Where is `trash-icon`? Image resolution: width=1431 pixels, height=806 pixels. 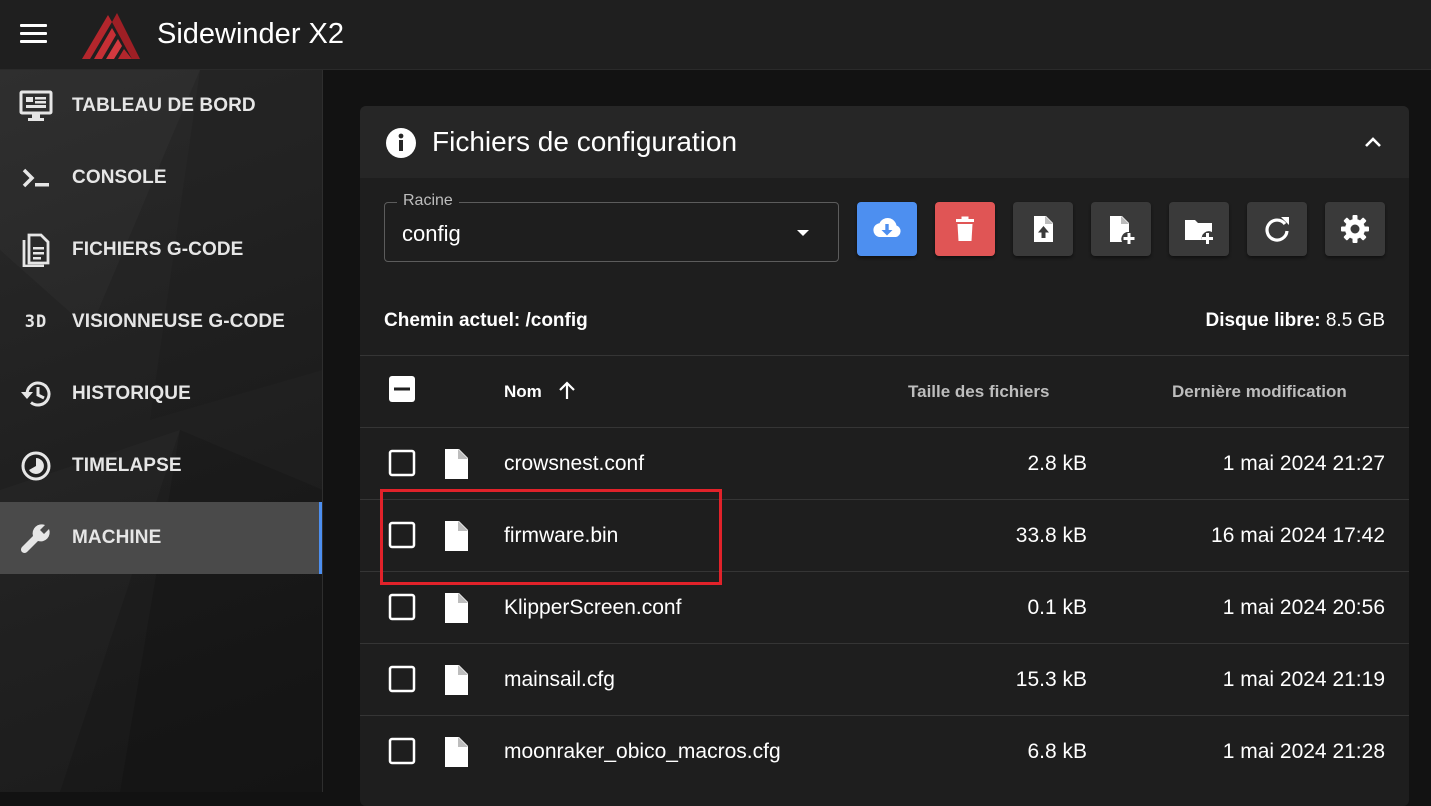 trash-icon is located at coordinates (965, 228).